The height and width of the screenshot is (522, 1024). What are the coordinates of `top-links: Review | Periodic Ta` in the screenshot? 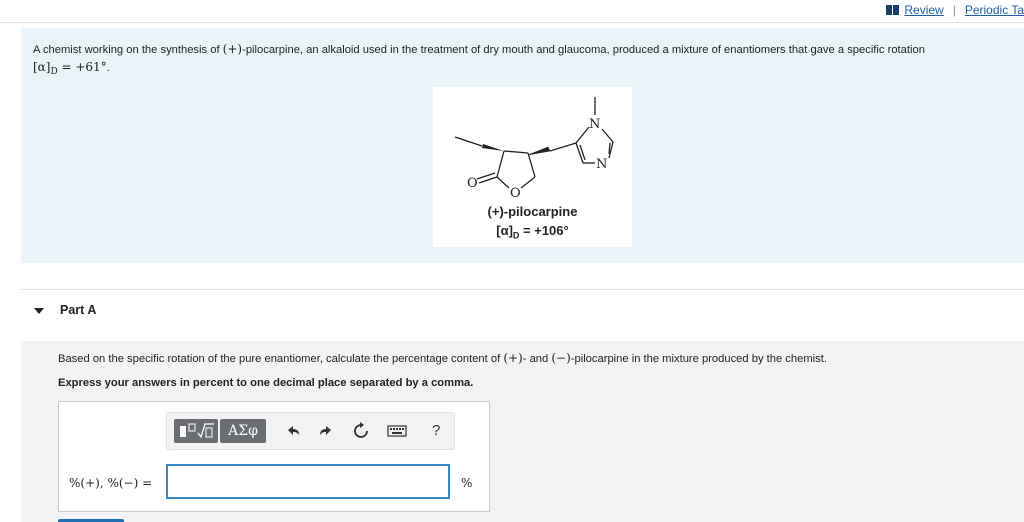 It's located at (955, 10).